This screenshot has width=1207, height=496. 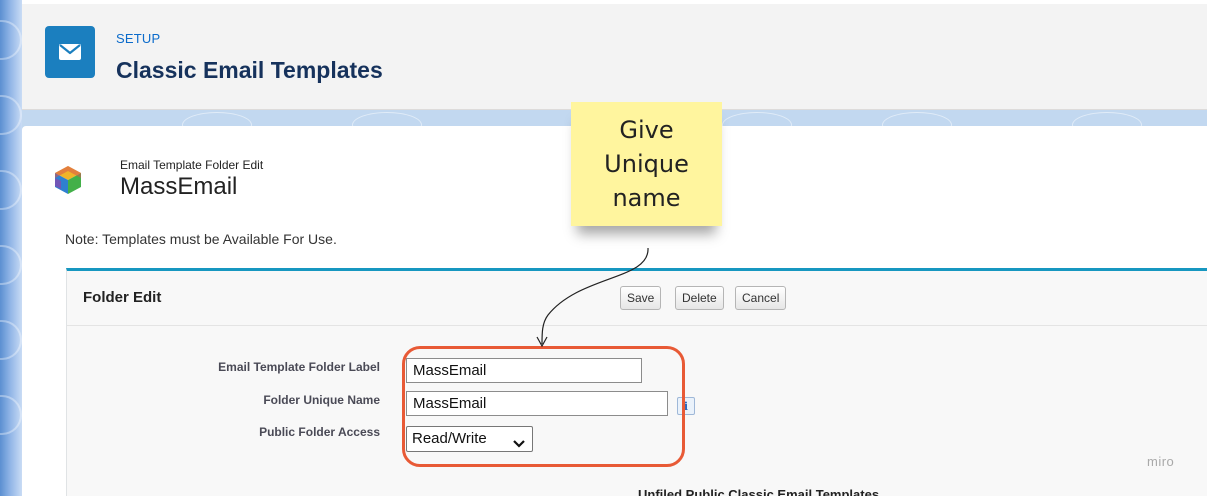 What do you see at coordinates (321, 400) in the screenshot?
I see `unique-name-caption: Folder Unique Name` at bounding box center [321, 400].